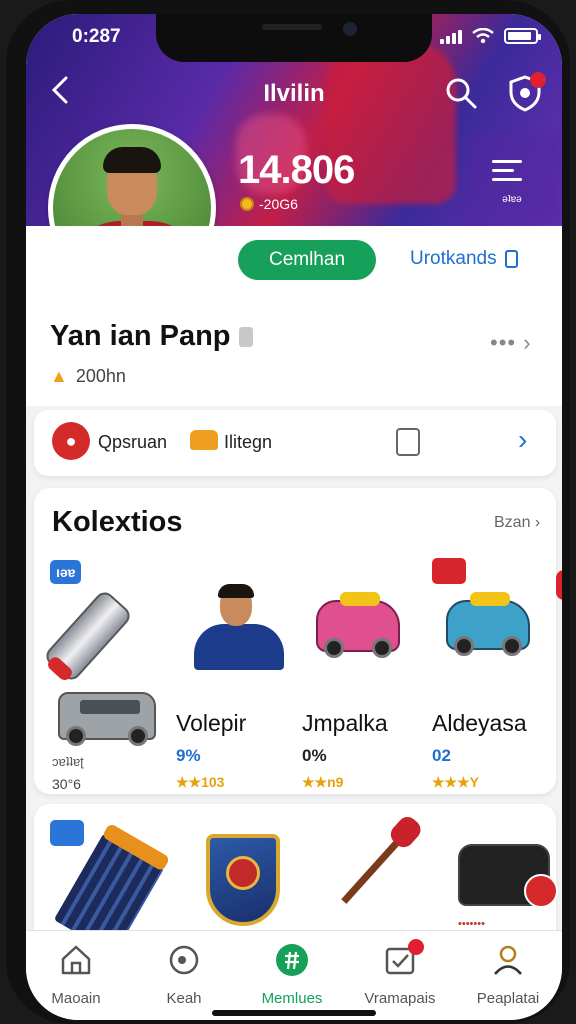  What do you see at coordinates (200, 782) in the screenshot?
I see `item-stars: ★★103` at bounding box center [200, 782].